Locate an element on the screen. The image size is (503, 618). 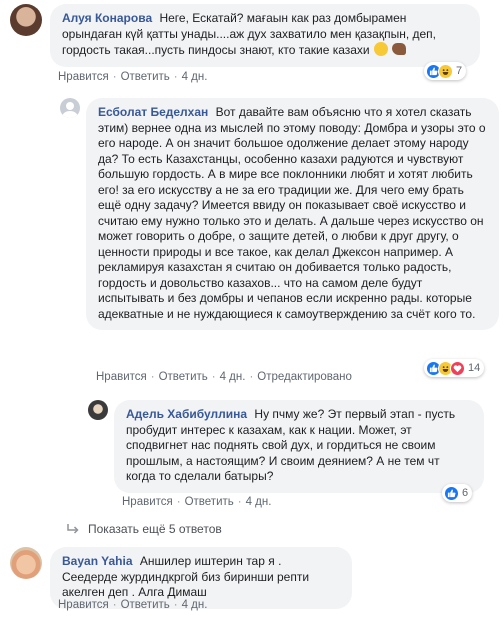
reaction-summary: 14 is located at coordinates (454, 368).